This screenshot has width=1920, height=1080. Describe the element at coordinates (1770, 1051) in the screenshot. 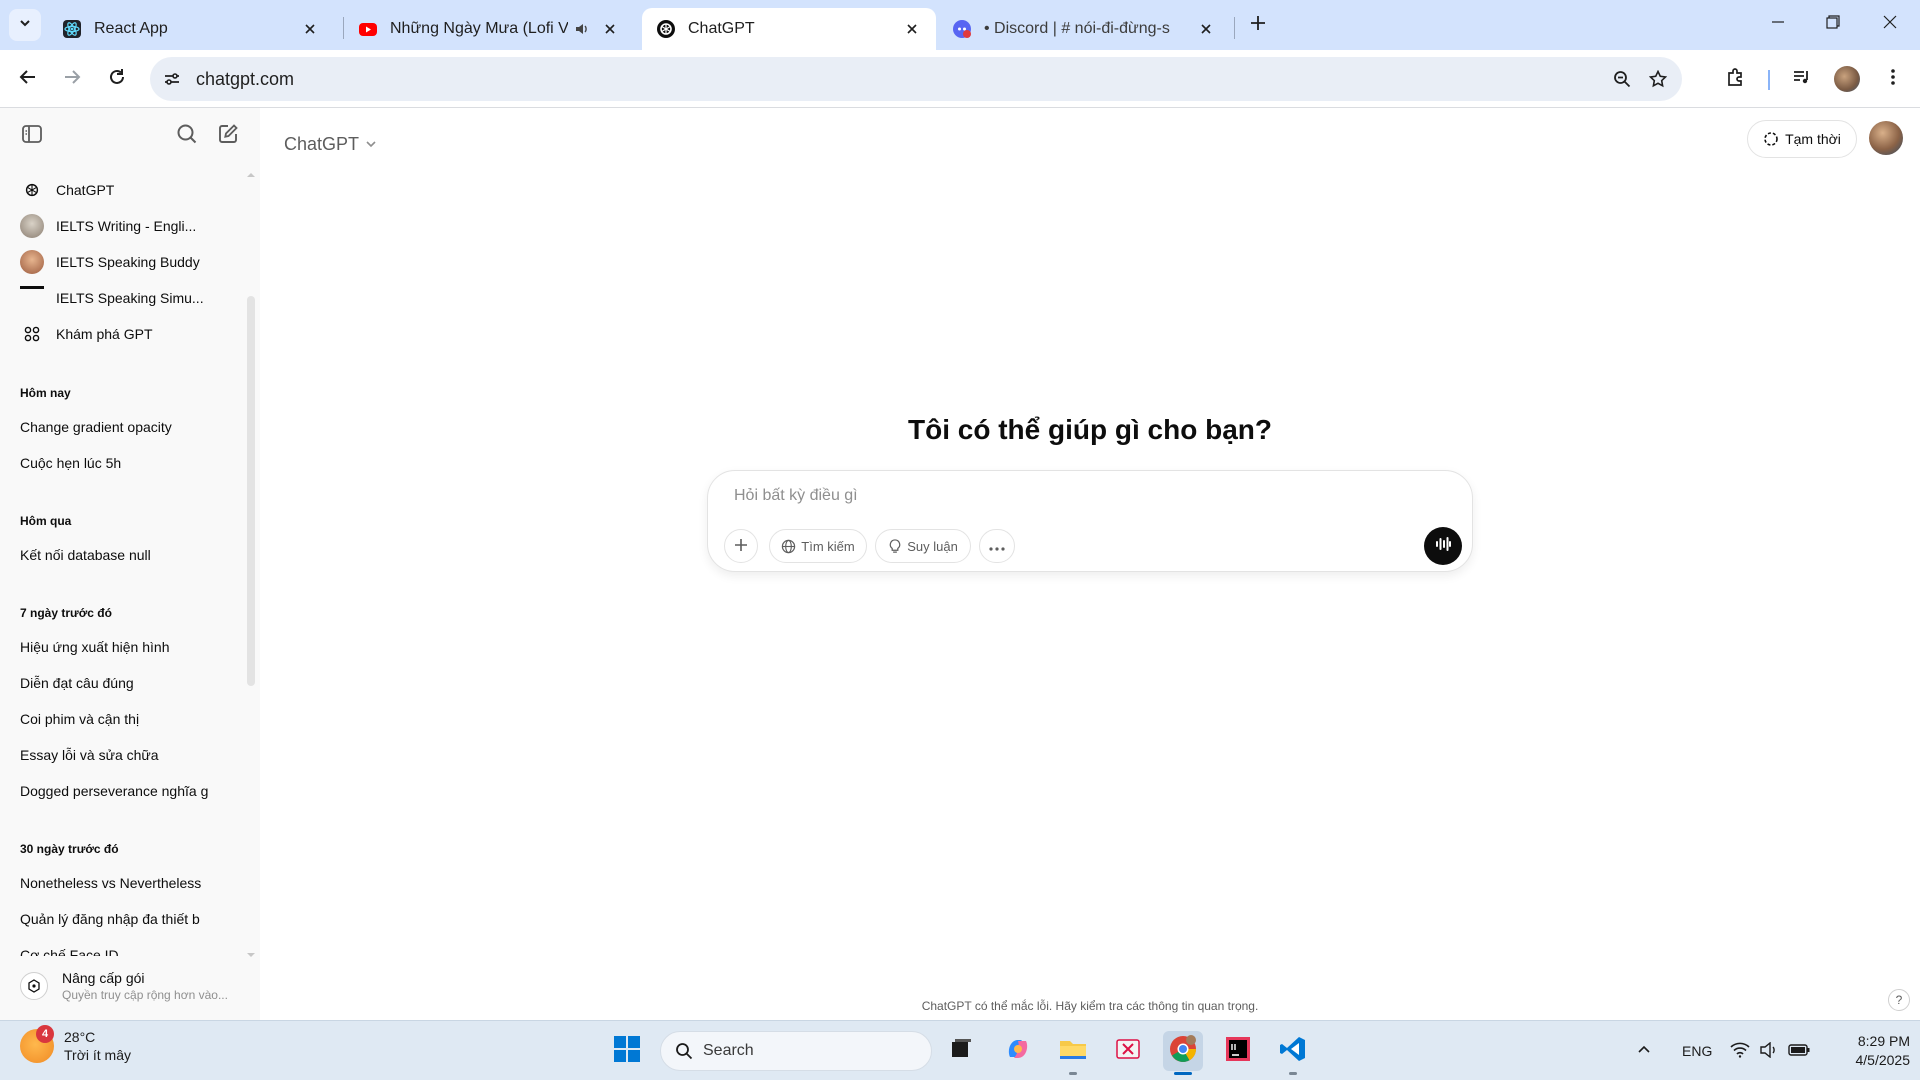

I see `system-tray` at that location.